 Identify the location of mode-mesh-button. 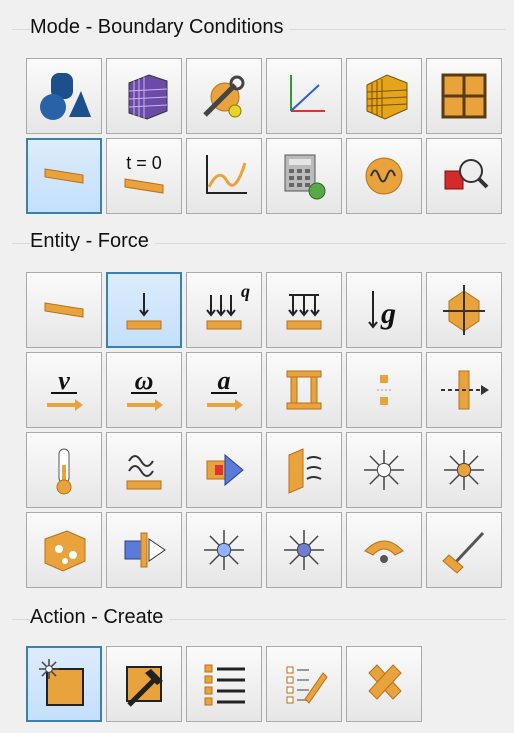
(144, 96).